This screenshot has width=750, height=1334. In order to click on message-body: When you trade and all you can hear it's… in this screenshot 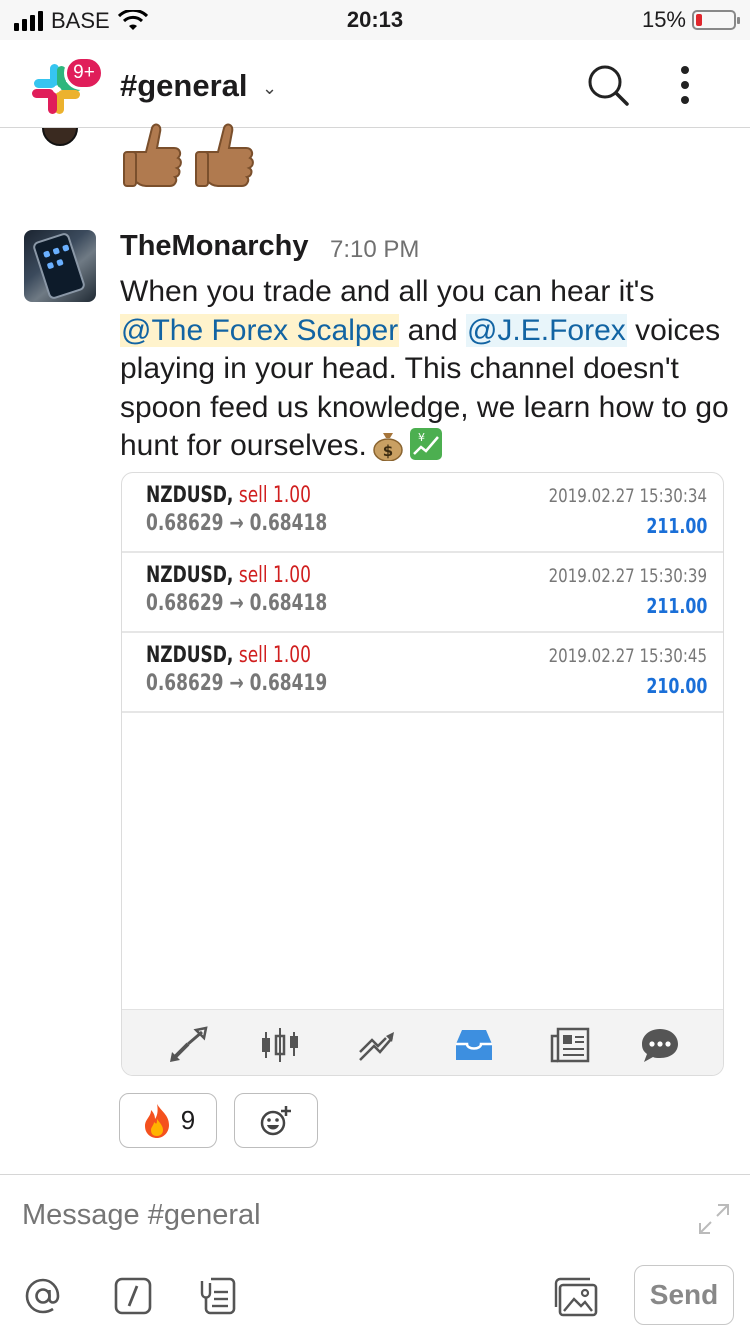, I will do `click(425, 369)`.